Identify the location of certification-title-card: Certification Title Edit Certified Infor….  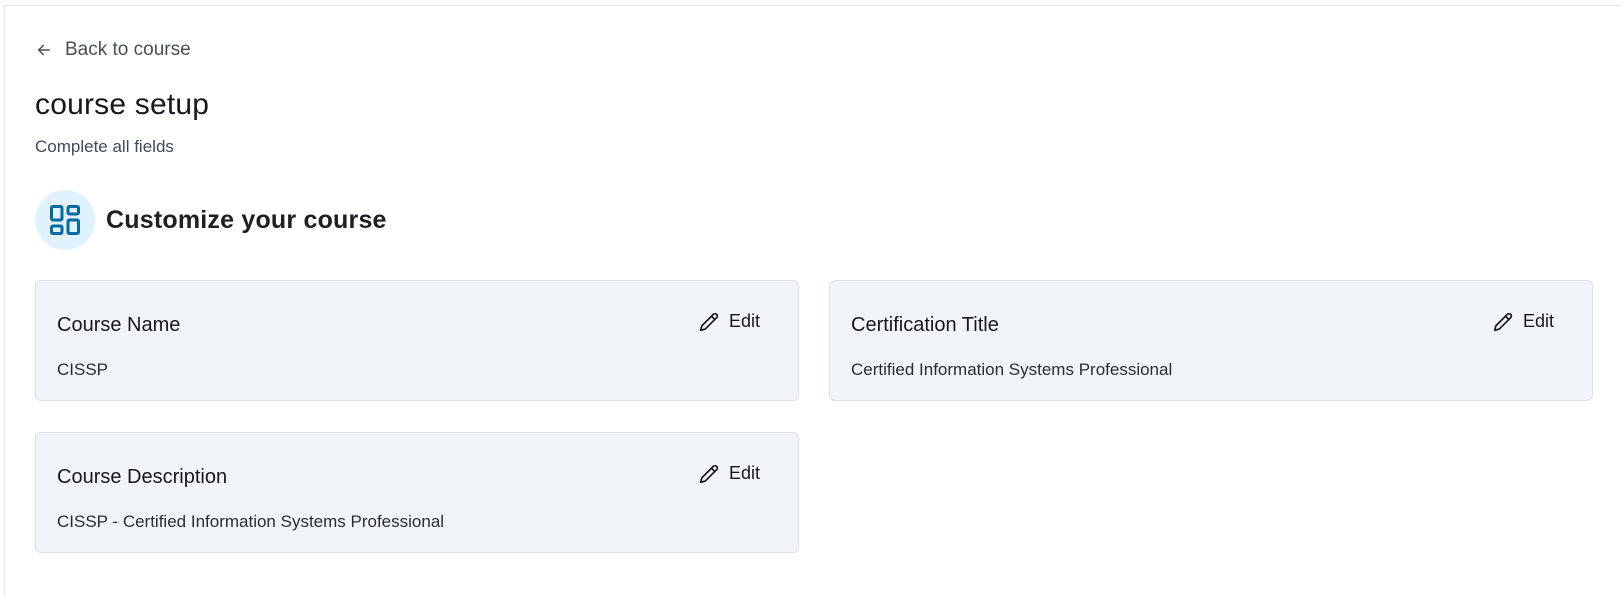
(1211, 340).